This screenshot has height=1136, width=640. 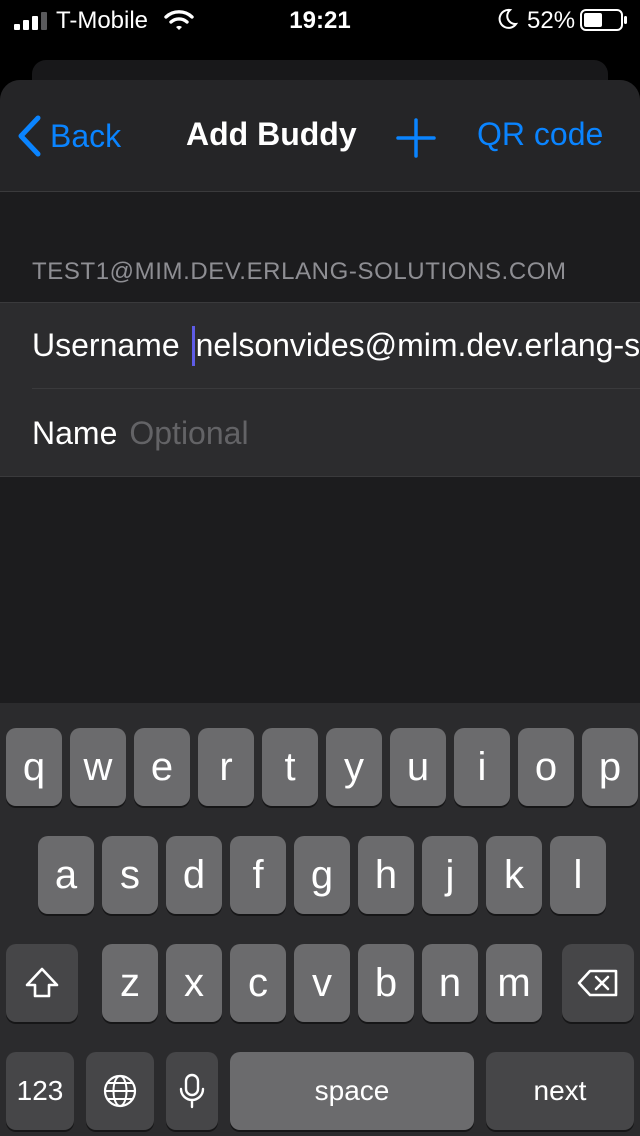 I want to click on key-label: p, so click(x=610, y=767).